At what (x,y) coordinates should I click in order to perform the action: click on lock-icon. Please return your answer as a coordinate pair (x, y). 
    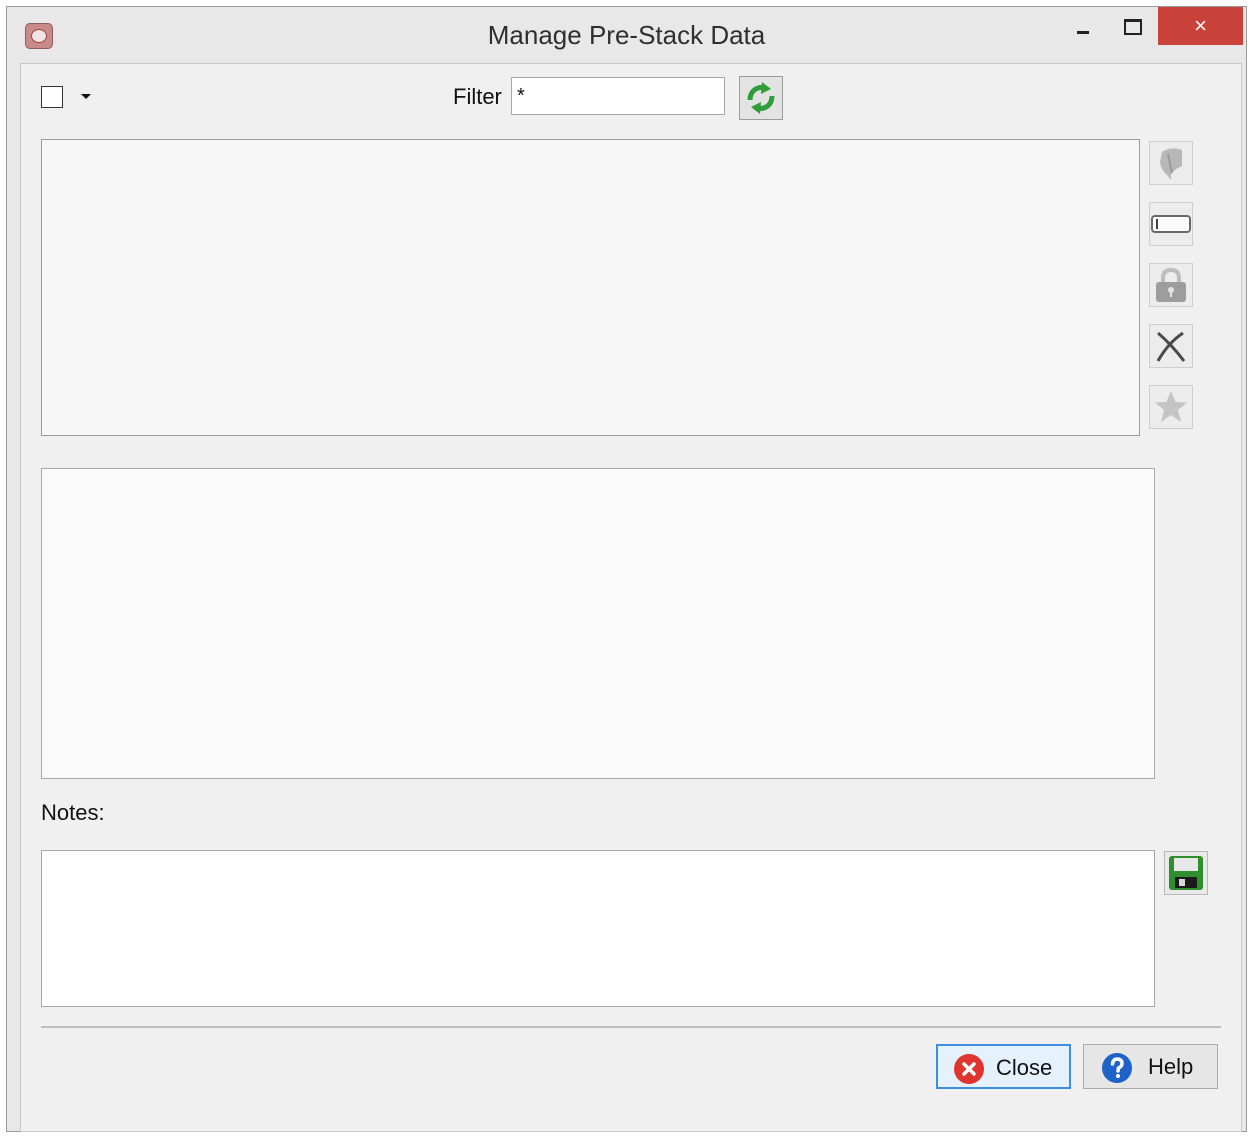
    Looking at the image, I should click on (1171, 284).